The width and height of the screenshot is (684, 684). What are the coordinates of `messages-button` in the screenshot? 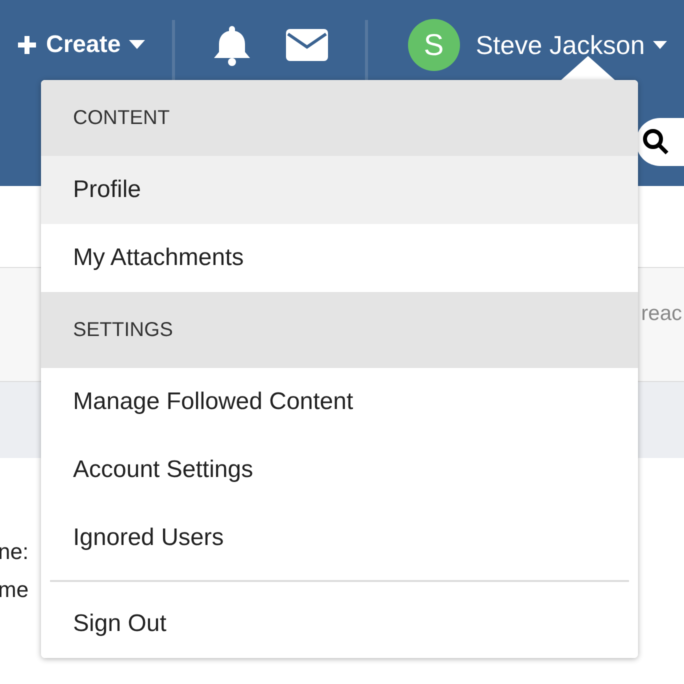 It's located at (307, 45).